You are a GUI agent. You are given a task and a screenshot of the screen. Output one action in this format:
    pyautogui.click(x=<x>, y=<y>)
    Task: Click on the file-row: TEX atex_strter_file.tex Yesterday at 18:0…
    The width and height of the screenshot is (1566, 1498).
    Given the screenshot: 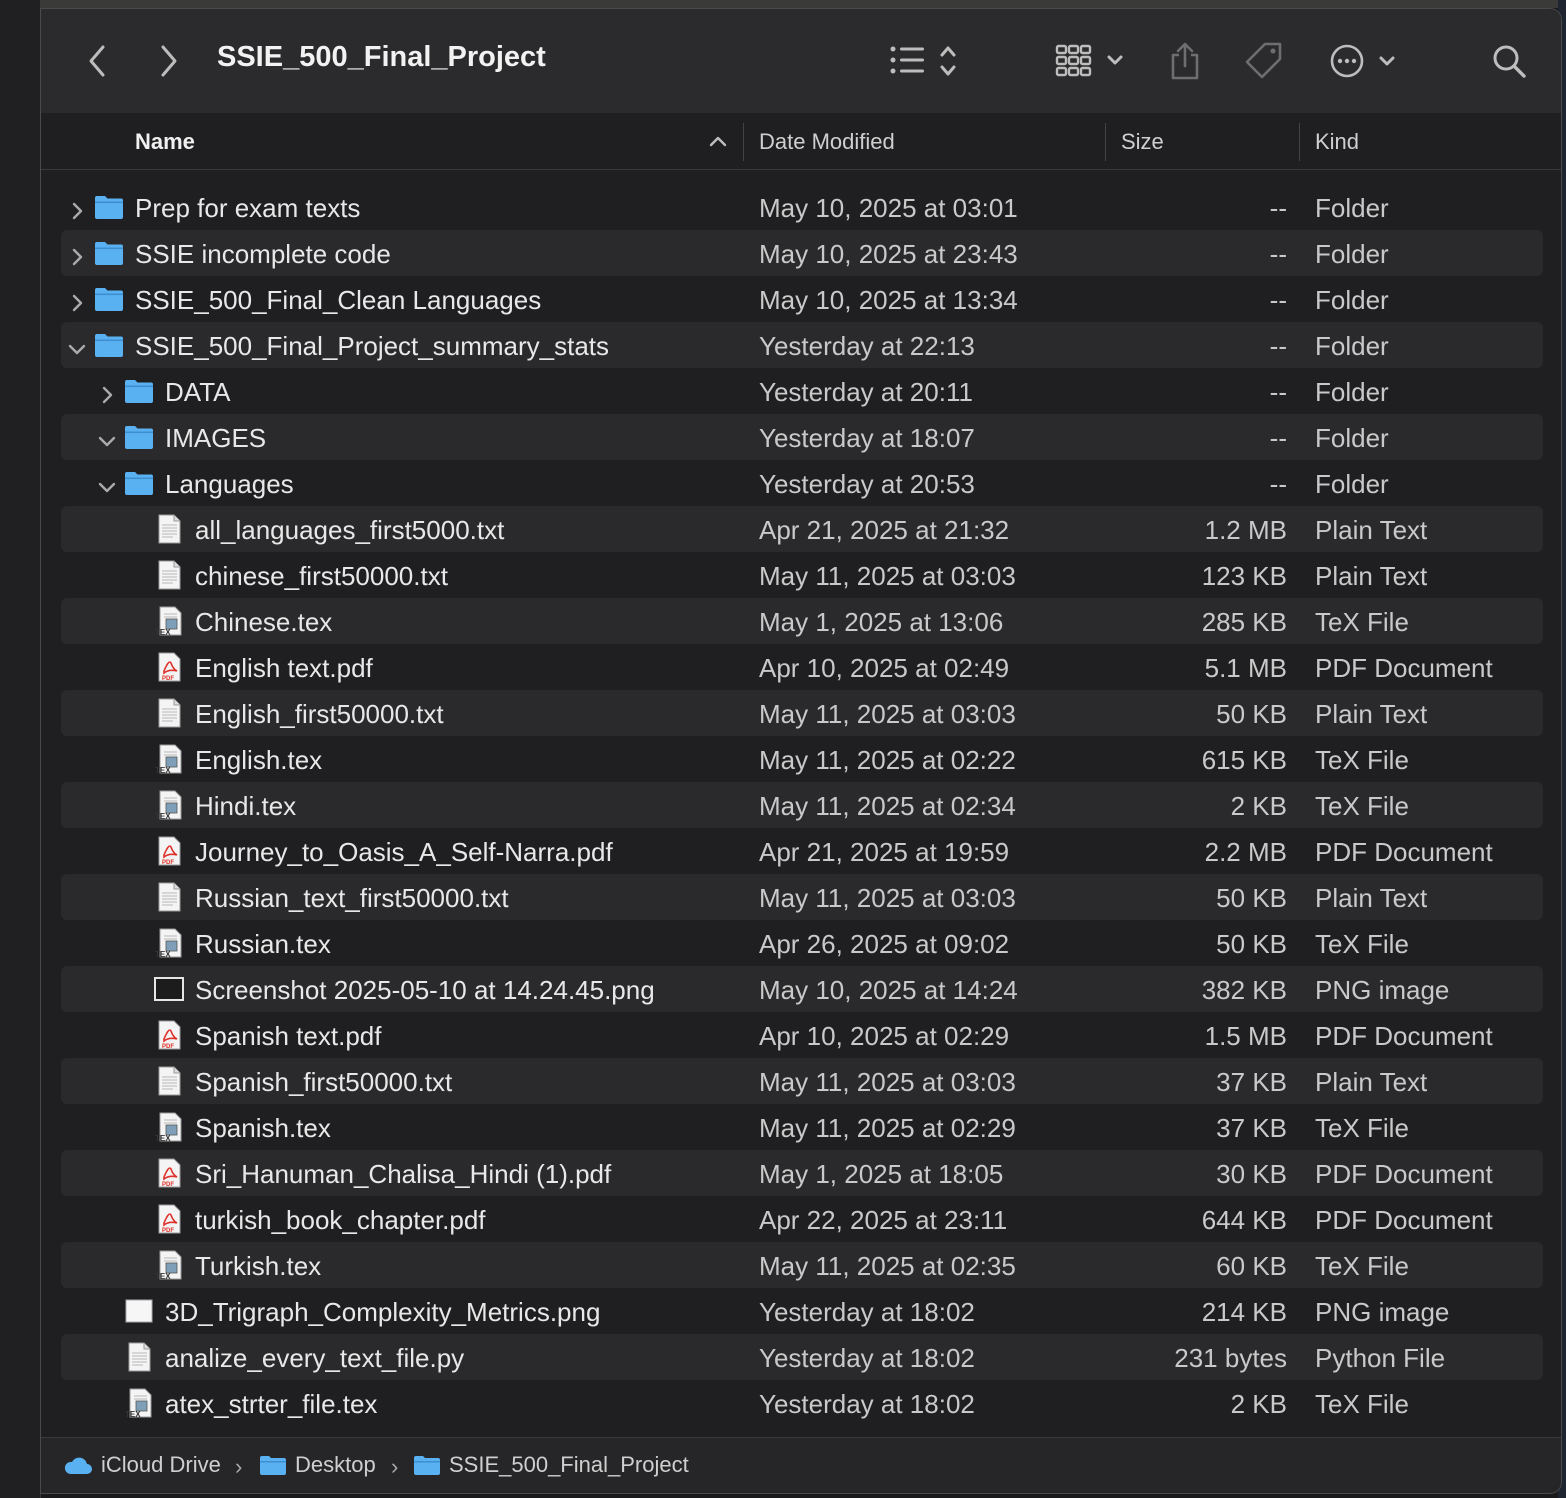 What is the action you would take?
    pyautogui.click(x=802, y=1403)
    